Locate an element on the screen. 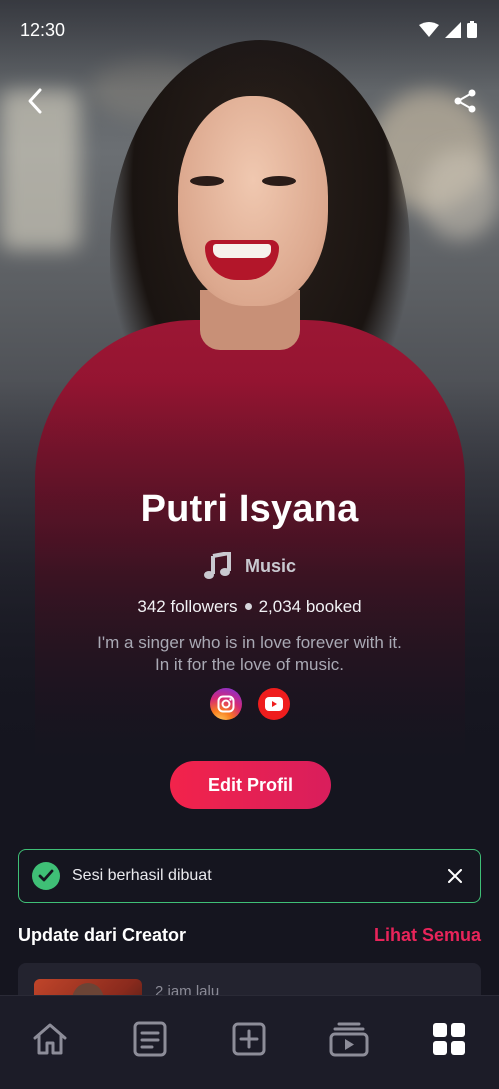  chevron-left-icon is located at coordinates (35, 101).